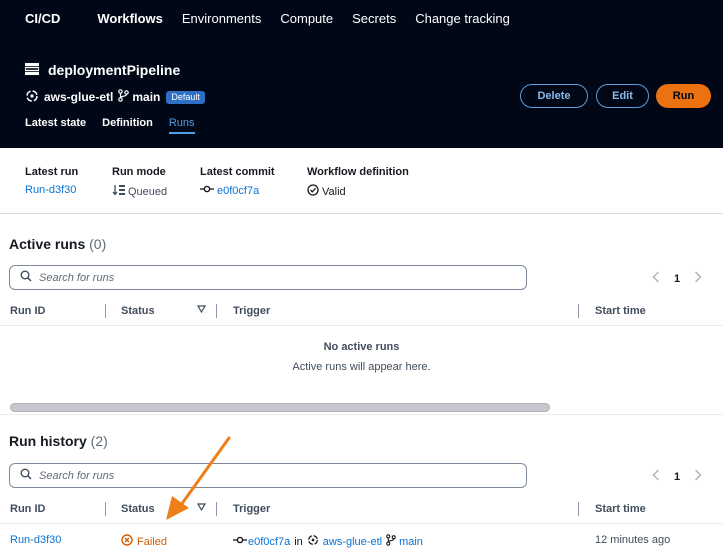 The width and height of the screenshot is (723, 552). Describe the element at coordinates (411, 542) in the screenshot. I see `branch-link: main` at that location.